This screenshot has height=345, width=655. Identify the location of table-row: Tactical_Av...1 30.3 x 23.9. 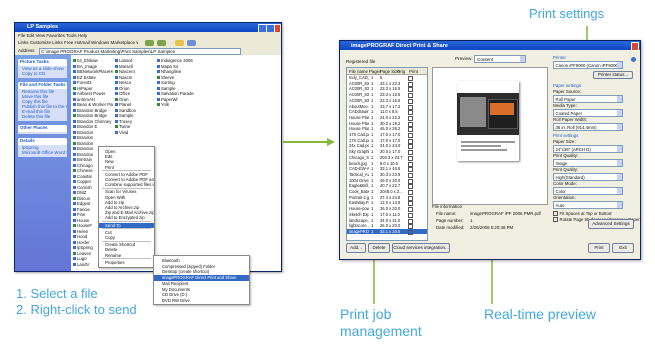
(387, 174).